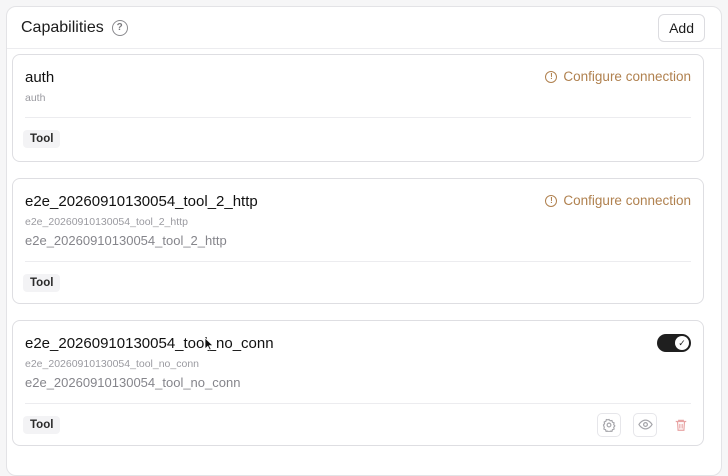  I want to click on help-icon: ?, so click(119, 27).